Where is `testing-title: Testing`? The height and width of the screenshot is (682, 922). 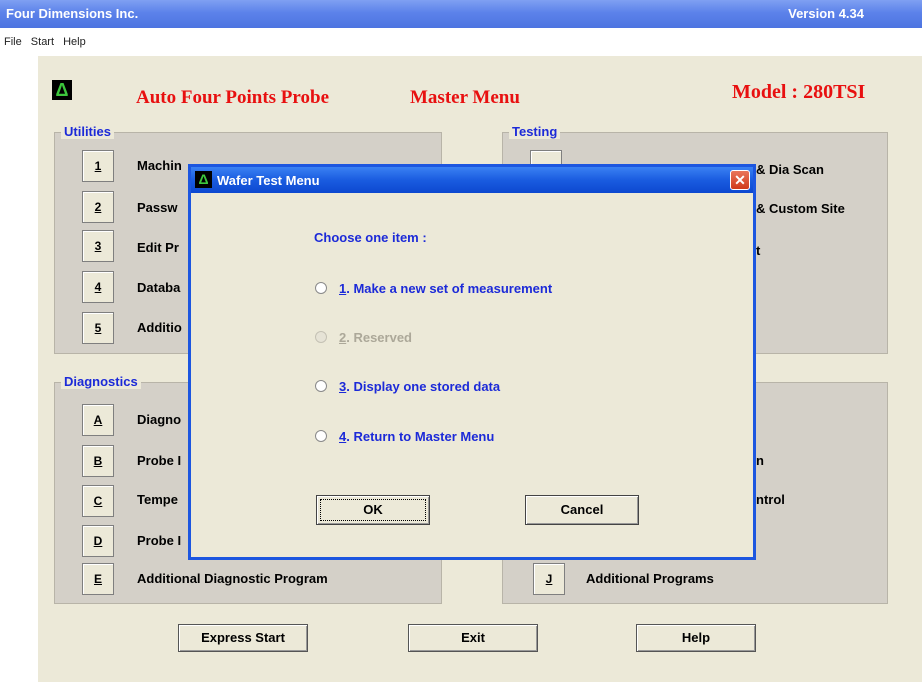
testing-title: Testing is located at coordinates (535, 131).